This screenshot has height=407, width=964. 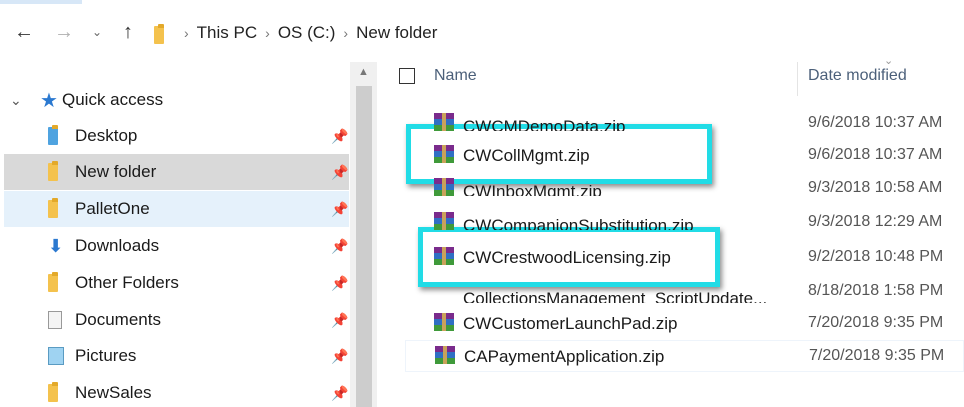 I want to click on select-all-checkbox, so click(x=407, y=76).